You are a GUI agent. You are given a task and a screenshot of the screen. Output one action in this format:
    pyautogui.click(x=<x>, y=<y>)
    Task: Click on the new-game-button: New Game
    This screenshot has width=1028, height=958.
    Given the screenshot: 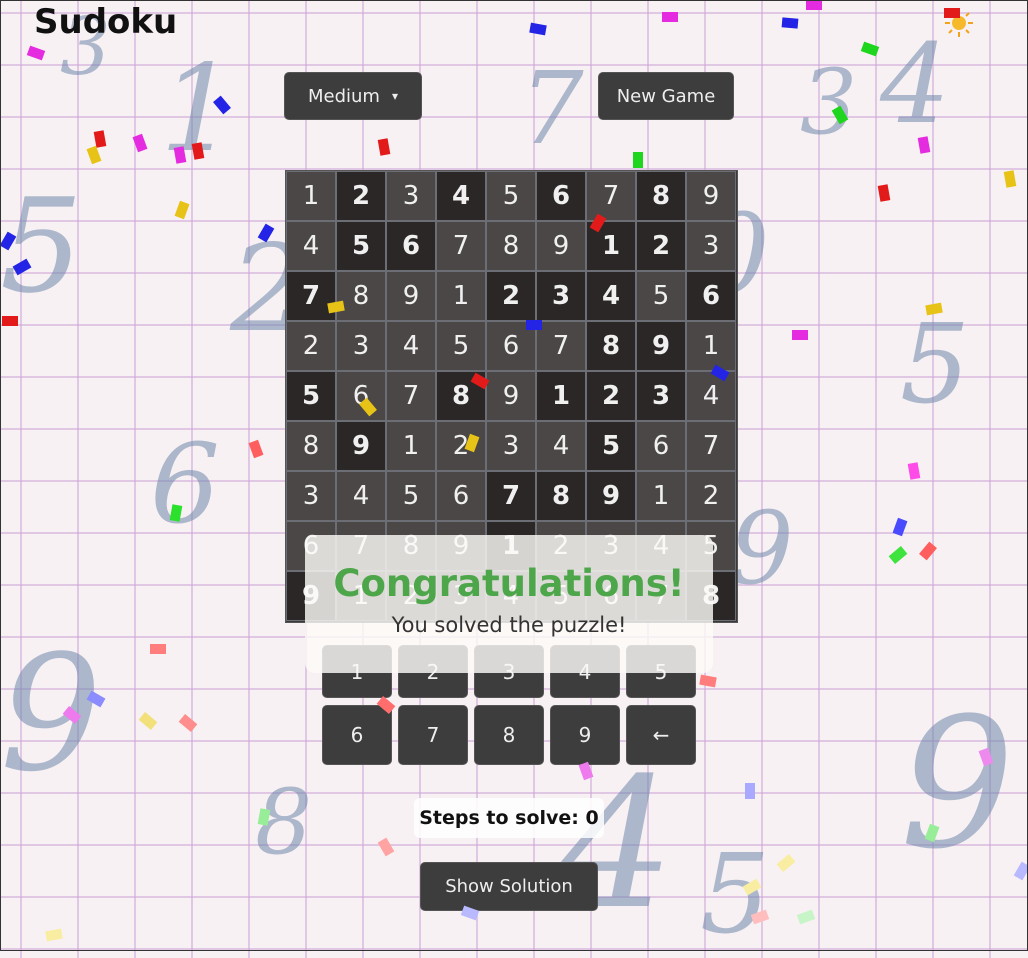 What is the action you would take?
    pyautogui.click(x=666, y=96)
    